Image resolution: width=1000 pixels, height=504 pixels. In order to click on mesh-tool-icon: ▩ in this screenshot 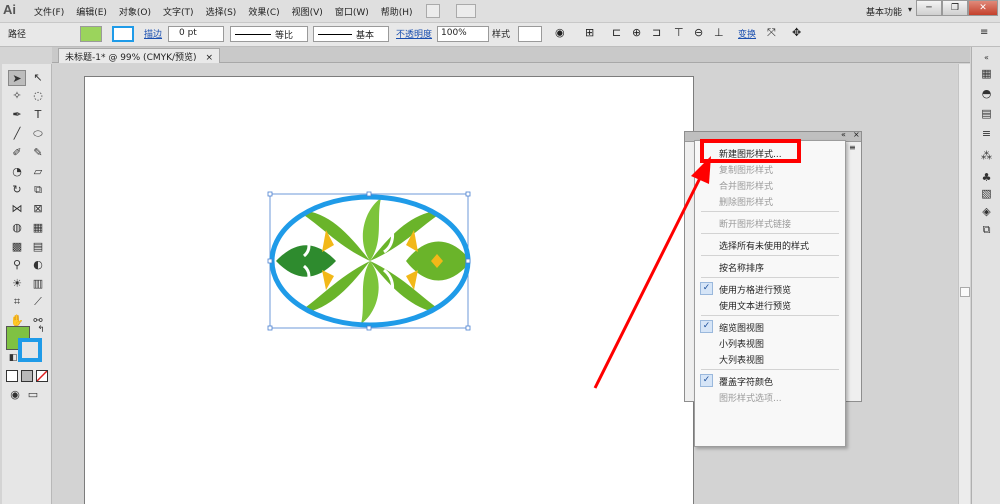, I will do `click(17, 247)`.